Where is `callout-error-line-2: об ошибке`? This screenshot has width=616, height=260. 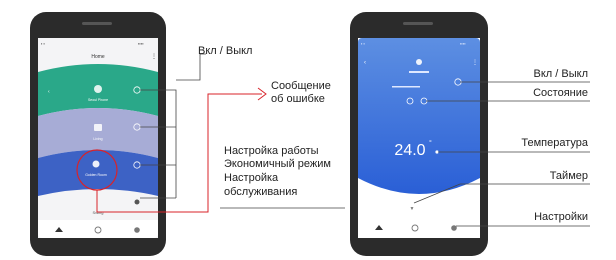
callout-error-line-2: об ошибке is located at coordinates (298, 99).